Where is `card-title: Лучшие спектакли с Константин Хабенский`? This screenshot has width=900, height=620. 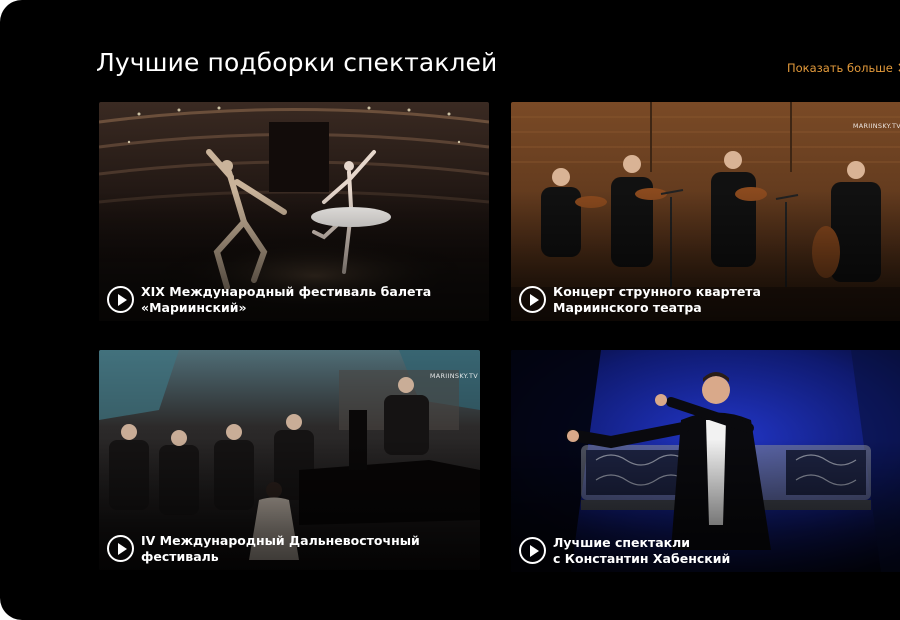 card-title: Лучшие спектакли с Константин Хабенский is located at coordinates (642, 550).